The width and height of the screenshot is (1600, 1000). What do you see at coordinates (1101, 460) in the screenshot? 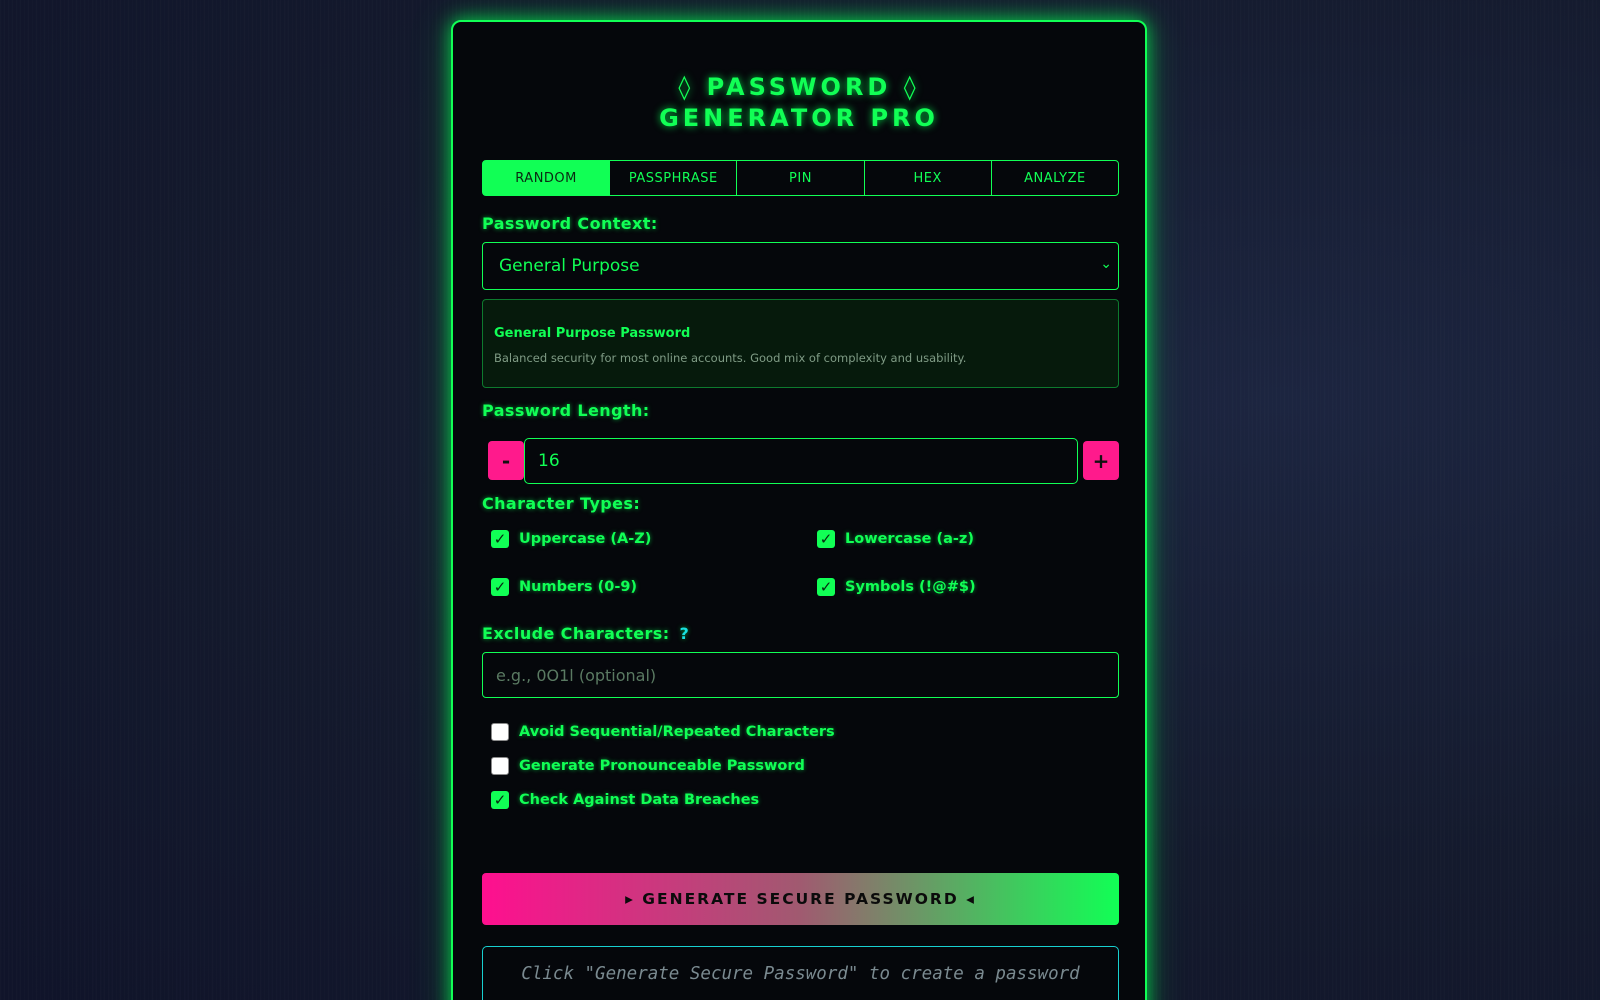
I see `length-increase-button: +` at bounding box center [1101, 460].